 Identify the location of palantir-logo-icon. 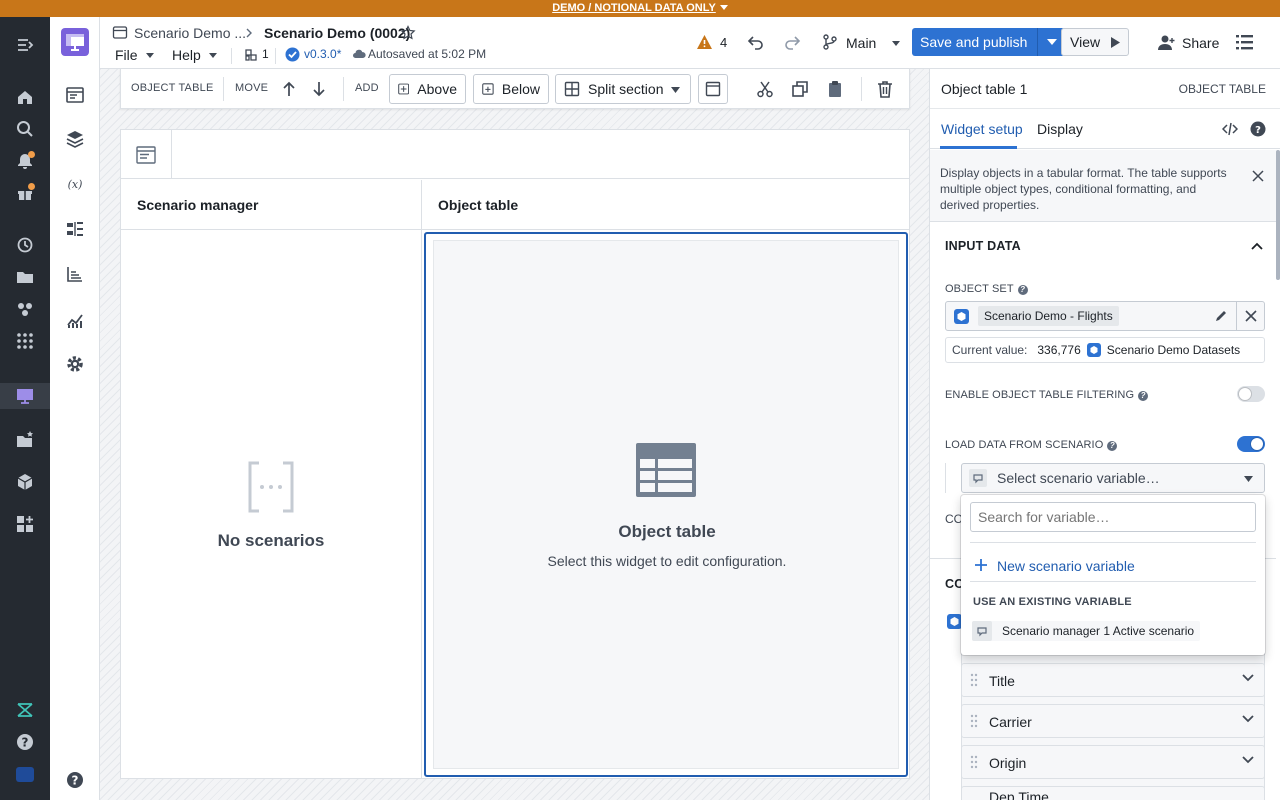
(25, 710).